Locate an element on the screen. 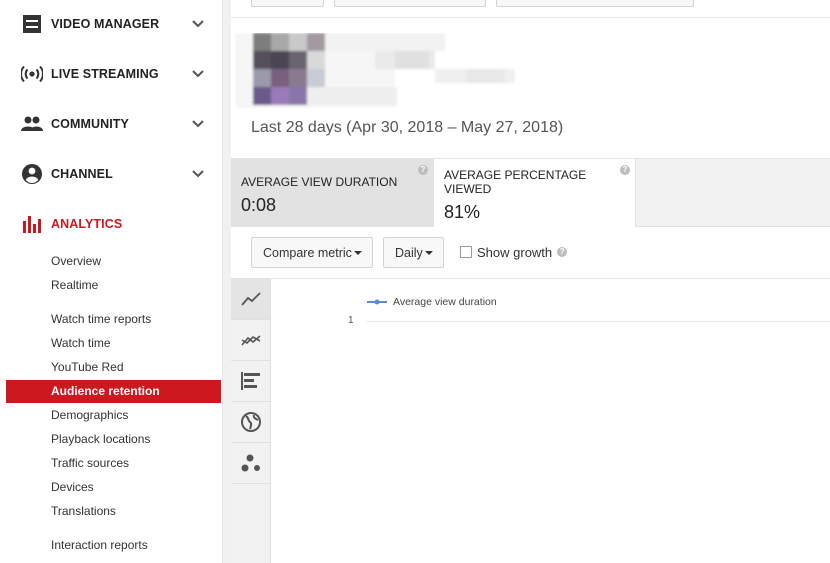 The width and height of the screenshot is (830, 563). metric-value: 0:08 is located at coordinates (259, 205).